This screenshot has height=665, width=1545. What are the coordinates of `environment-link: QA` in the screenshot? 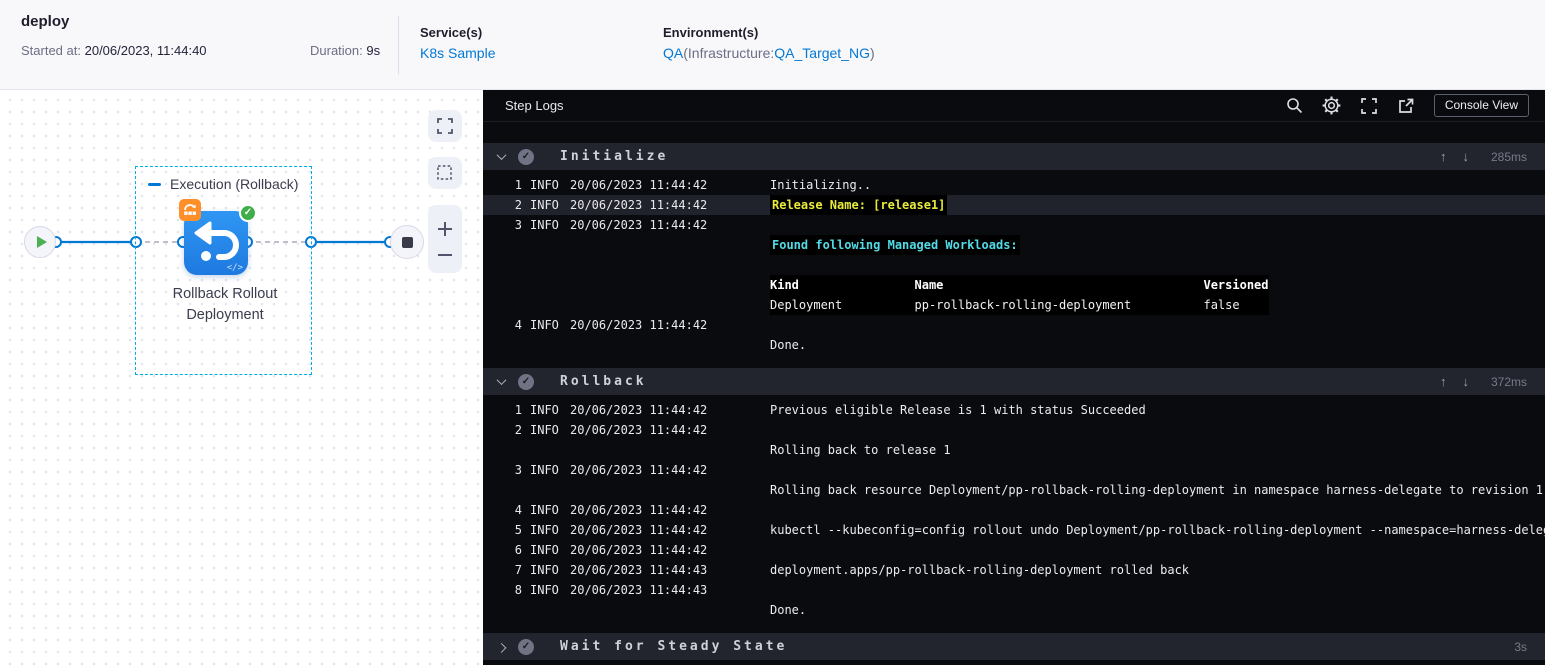 It's located at (673, 53).